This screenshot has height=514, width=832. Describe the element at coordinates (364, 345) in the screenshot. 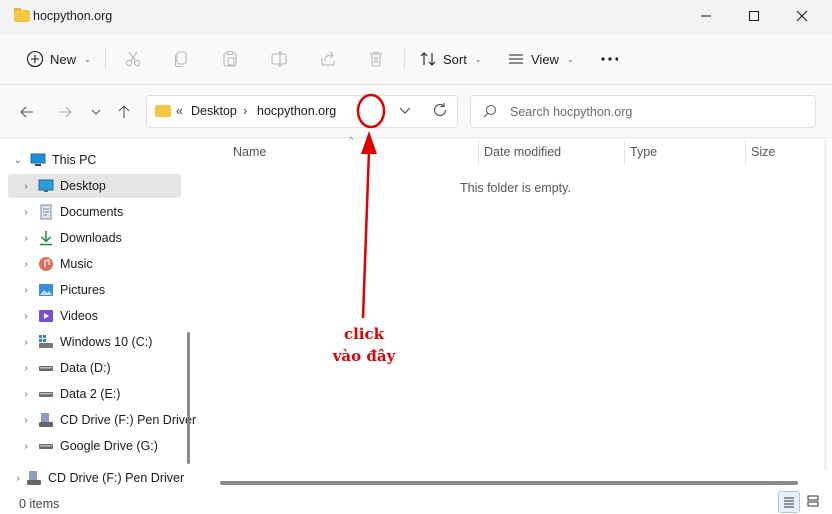

I see `annotation-text: click vào đây` at that location.